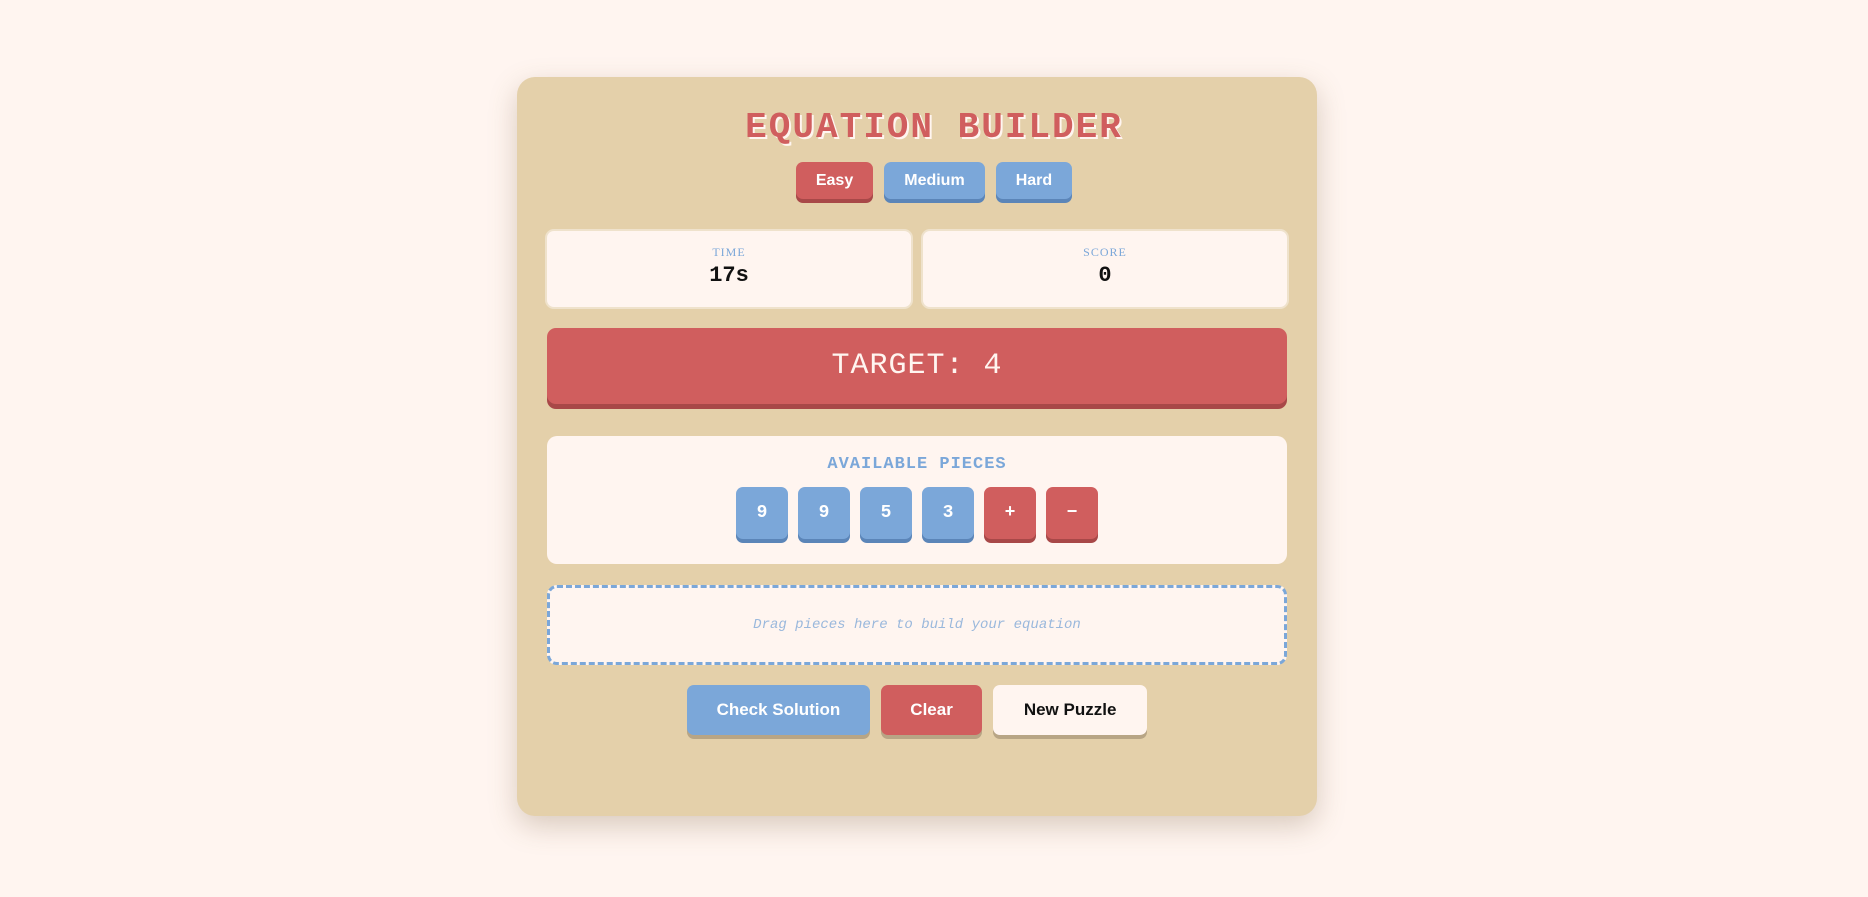  I want to click on piece-operator-plus: +, so click(1010, 513).